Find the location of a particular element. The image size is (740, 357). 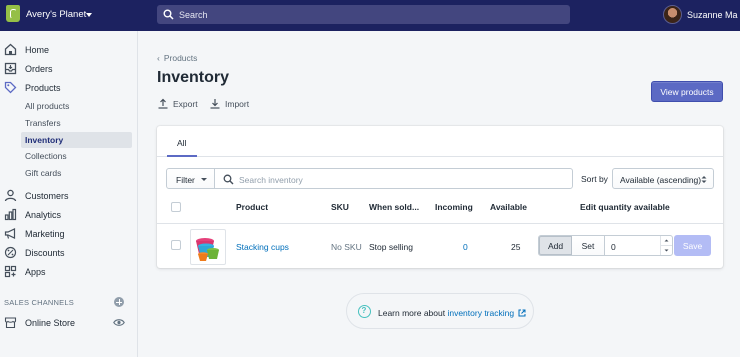

tab-all: All is located at coordinates (182, 141).